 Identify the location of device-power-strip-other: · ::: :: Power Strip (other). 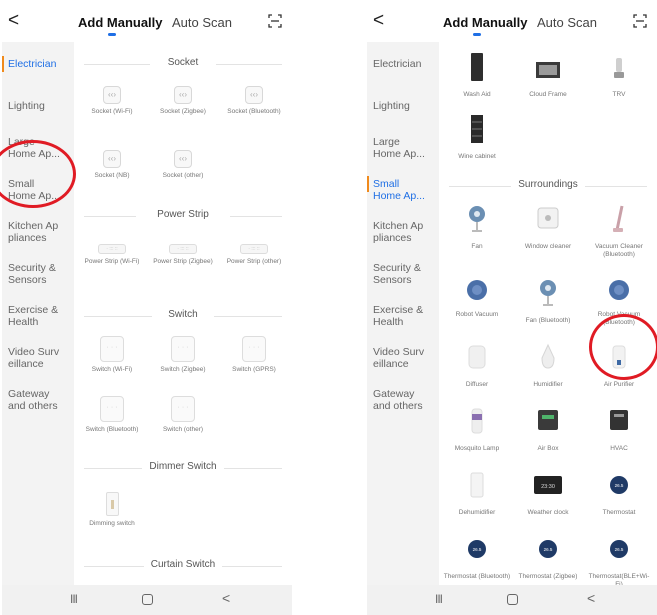
(254, 253).